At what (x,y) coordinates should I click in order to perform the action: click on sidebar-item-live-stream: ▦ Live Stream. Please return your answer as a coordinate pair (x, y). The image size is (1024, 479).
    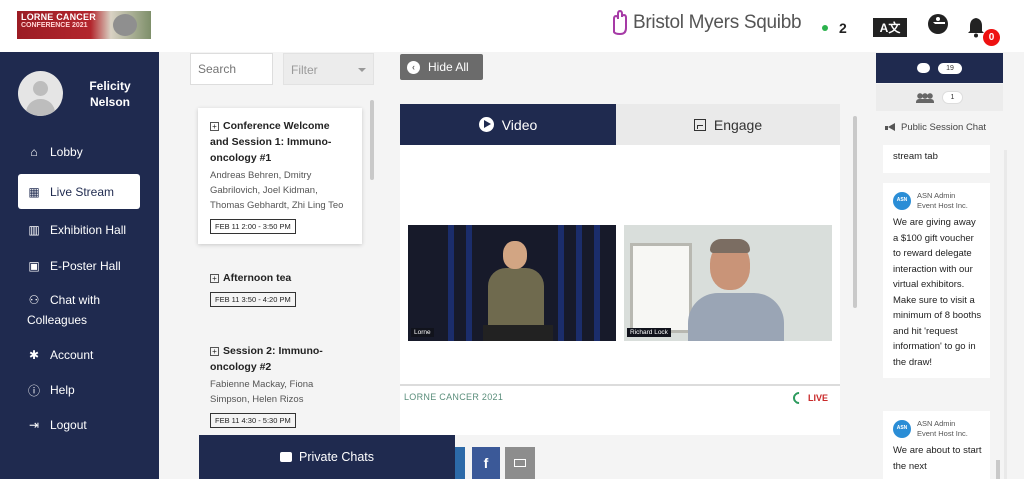
    Looking at the image, I should click on (79, 191).